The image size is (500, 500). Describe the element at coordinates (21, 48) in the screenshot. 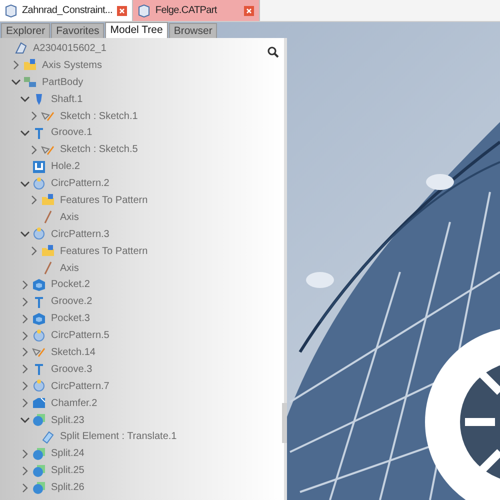

I see `part-icon` at that location.